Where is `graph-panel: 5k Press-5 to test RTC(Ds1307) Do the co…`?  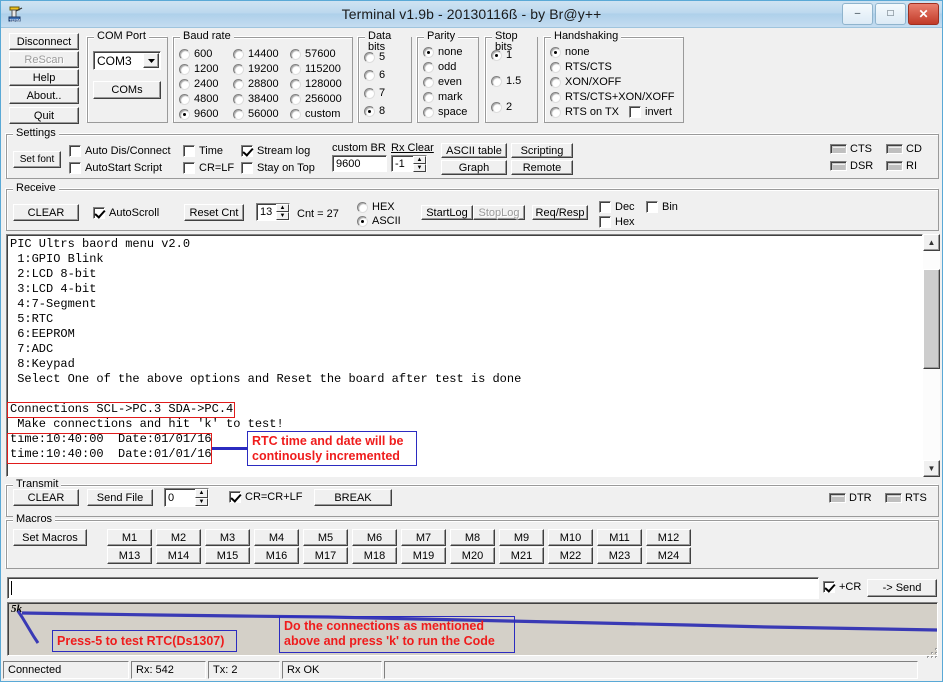
graph-panel: 5k Press-5 to test RTC(Ds1307) Do the co… is located at coordinates (472, 629).